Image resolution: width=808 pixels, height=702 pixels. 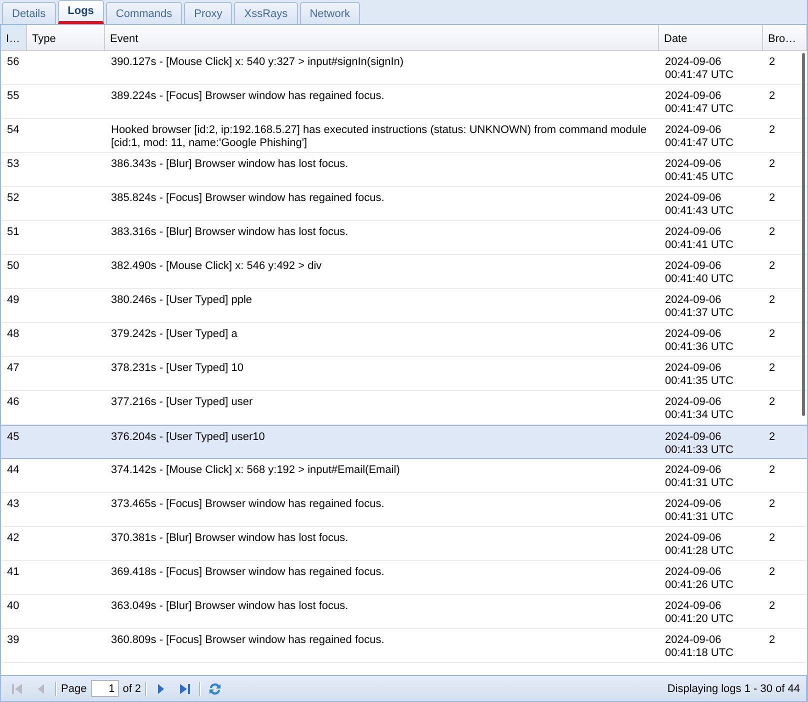 I want to click on id-text: 53, so click(x=13, y=164).